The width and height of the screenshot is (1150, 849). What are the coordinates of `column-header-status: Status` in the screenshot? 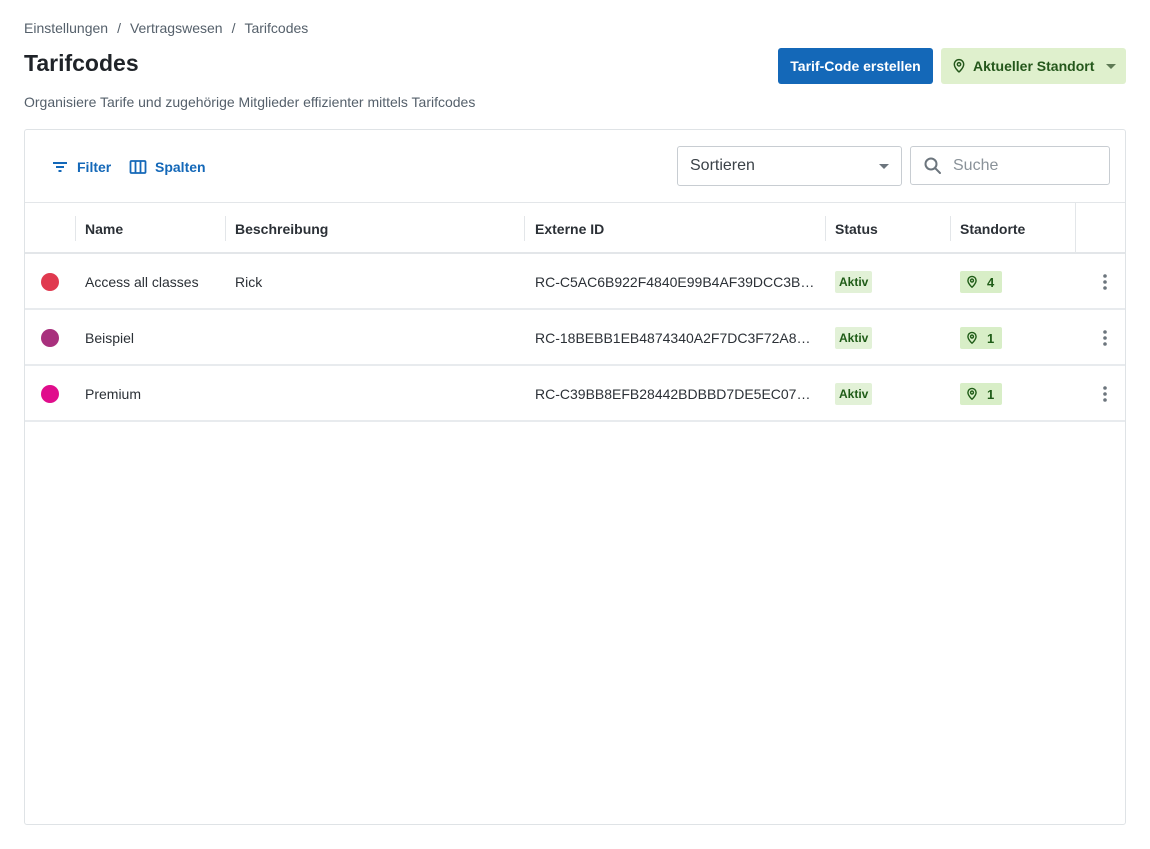 It's located at (851, 228).